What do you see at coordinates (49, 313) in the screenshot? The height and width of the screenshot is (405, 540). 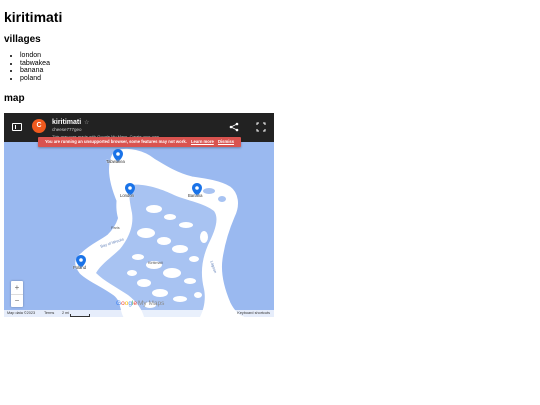 I see `terms-link: Terms` at bounding box center [49, 313].